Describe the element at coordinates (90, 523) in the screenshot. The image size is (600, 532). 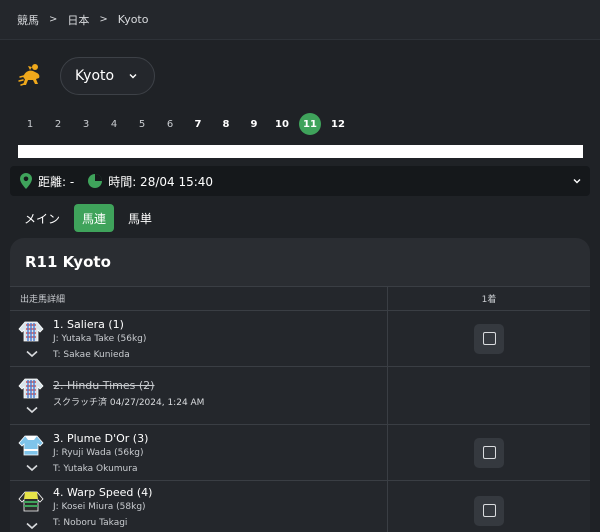
I see `runner-trainer: T: Noboru Takagi` at that location.